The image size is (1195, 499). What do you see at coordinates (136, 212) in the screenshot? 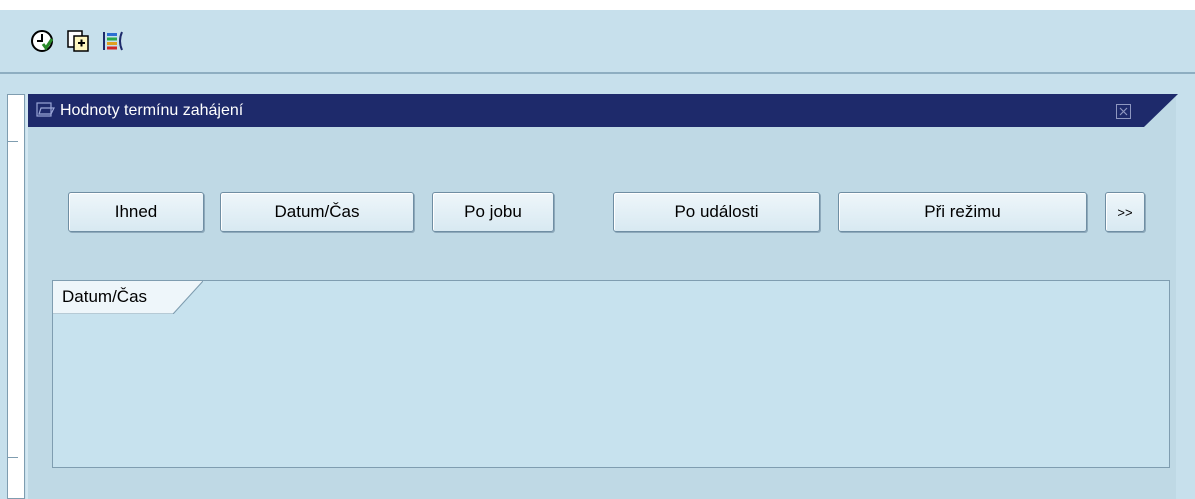
I see `immediately-button: Ihned` at bounding box center [136, 212].